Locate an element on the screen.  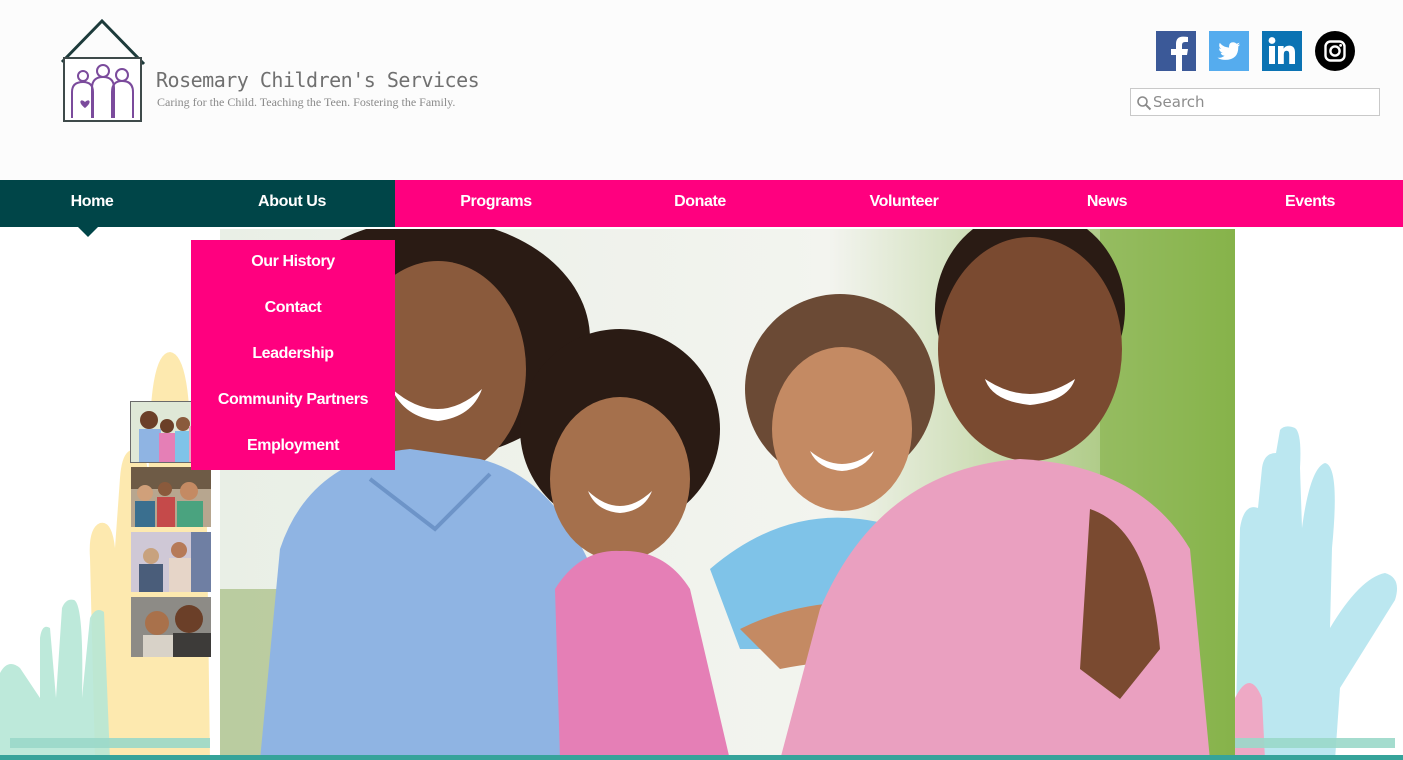
thumbnail-counseling-image is located at coordinates (171, 562).